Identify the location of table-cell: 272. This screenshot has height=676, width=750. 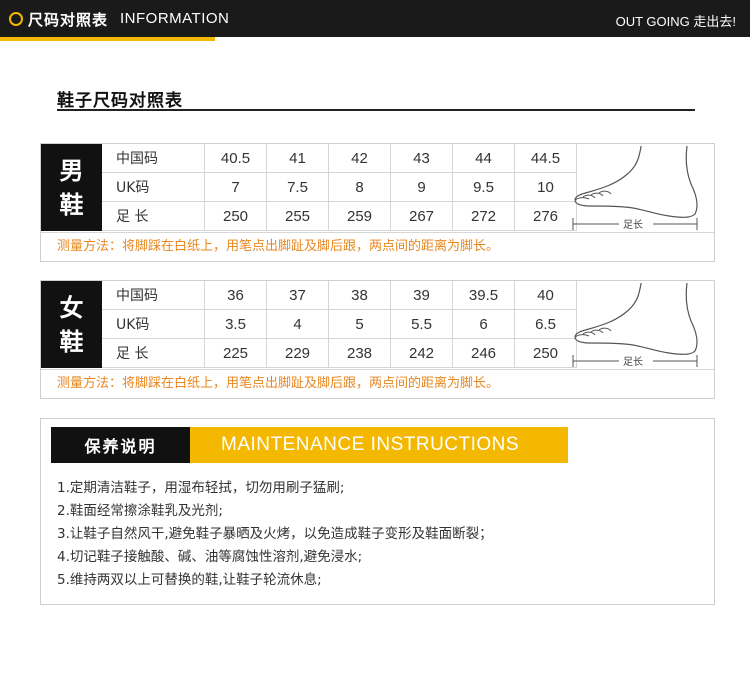
(483, 216).